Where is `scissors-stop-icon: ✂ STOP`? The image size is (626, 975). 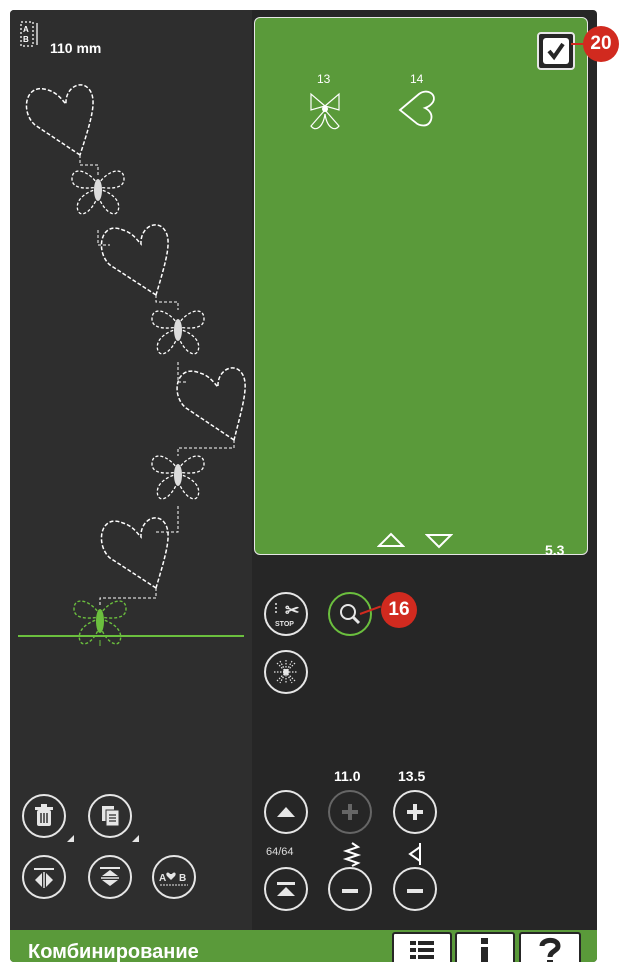
scissors-stop-icon: ✂ STOP is located at coordinates (287, 614).